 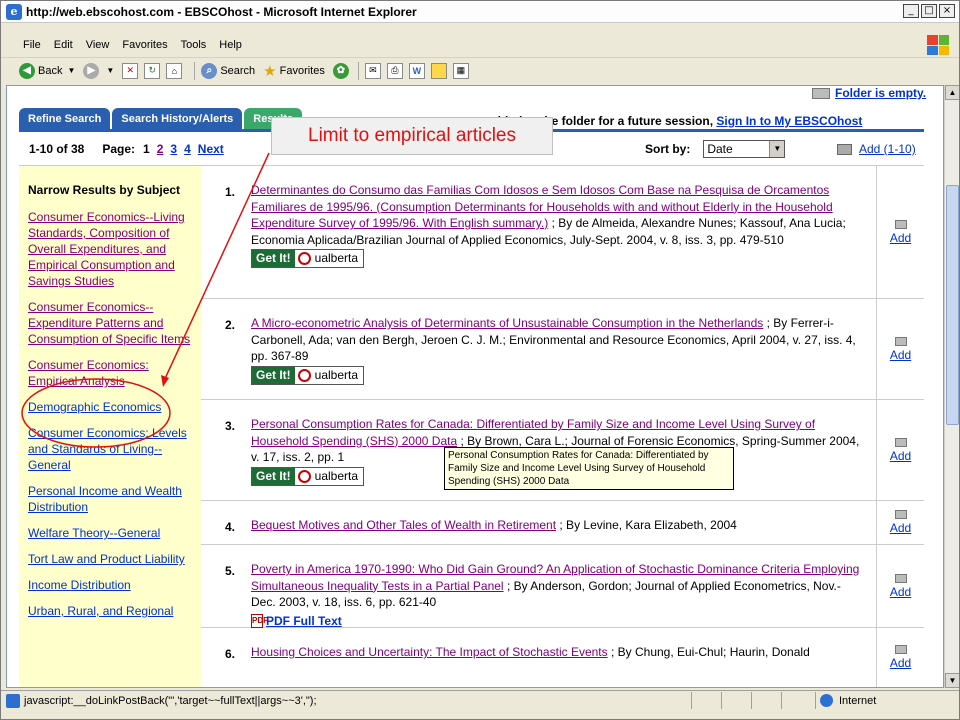 What do you see at coordinates (146, 148) in the screenshot?
I see `page-1: 1` at bounding box center [146, 148].